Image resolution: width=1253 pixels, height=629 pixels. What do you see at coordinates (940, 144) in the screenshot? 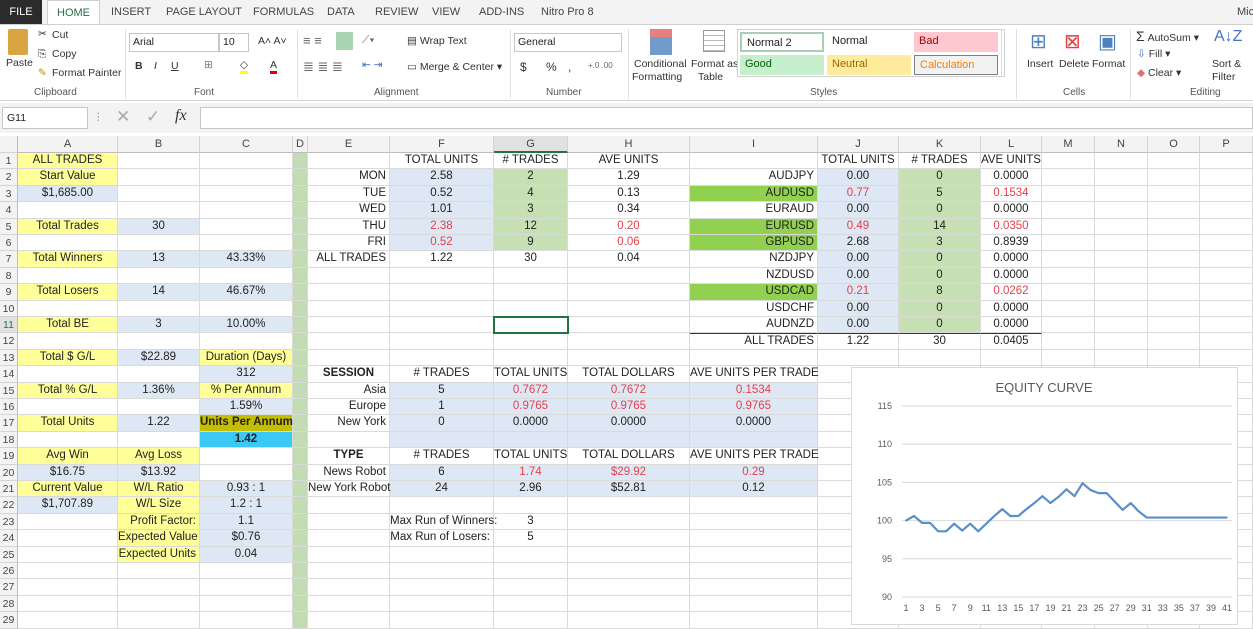
I see `column-header-K: K` at bounding box center [940, 144].